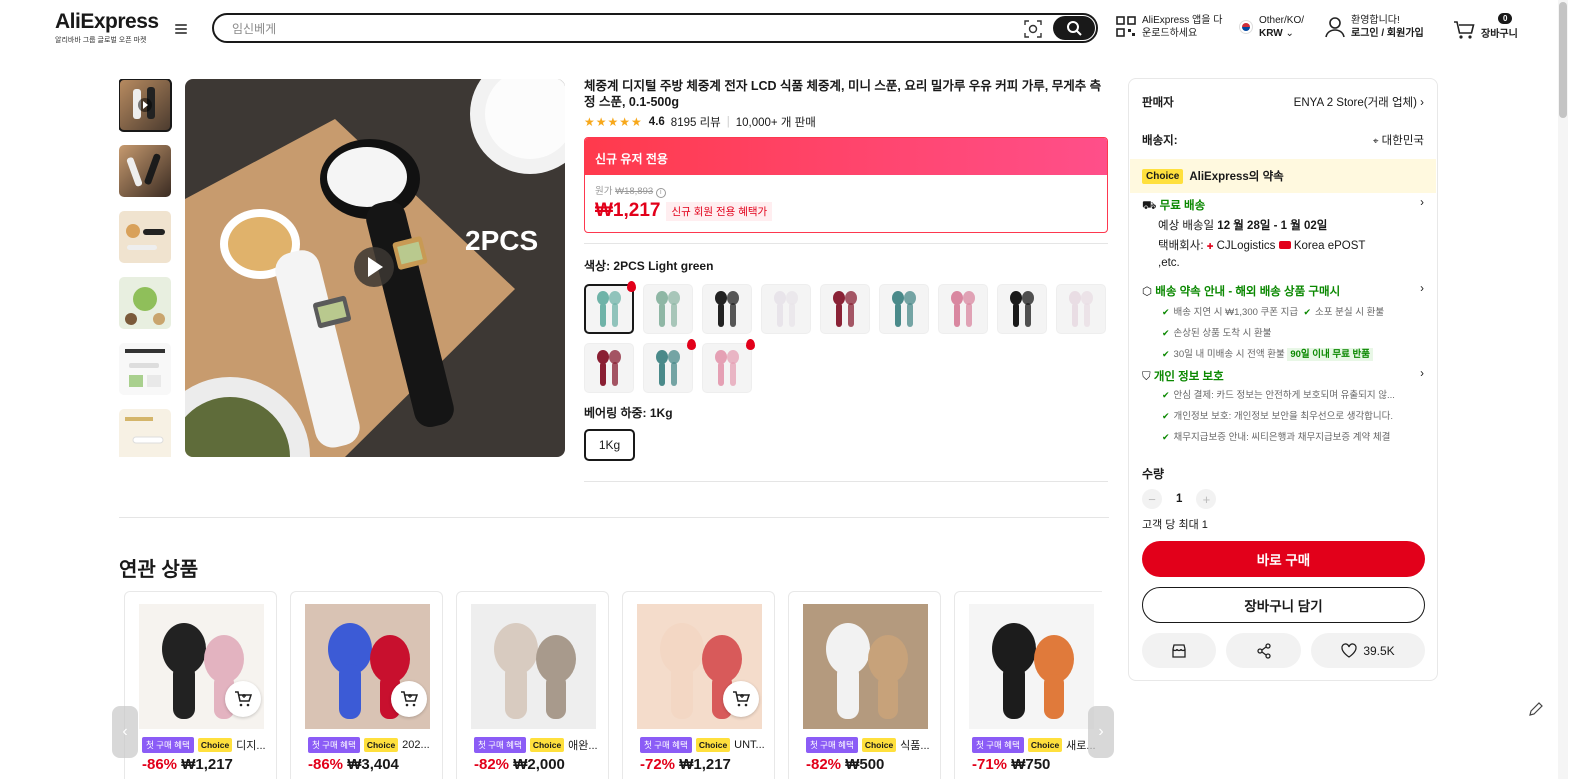 Image resolution: width=1584 pixels, height=779 pixels. Describe the element at coordinates (1283, 605) in the screenshot. I see `add-to-cart-button: 장바구니 담기` at that location.